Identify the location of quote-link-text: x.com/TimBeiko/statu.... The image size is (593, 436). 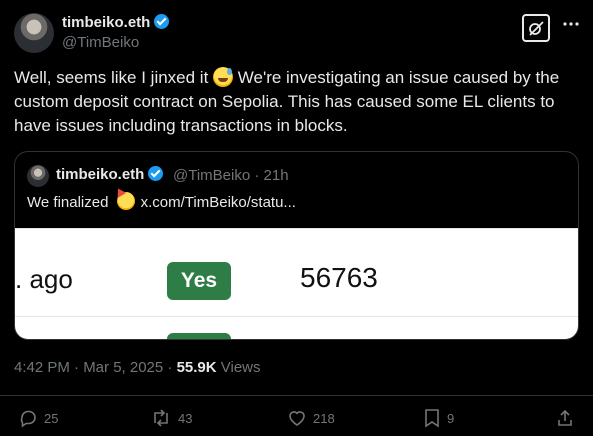
(218, 202).